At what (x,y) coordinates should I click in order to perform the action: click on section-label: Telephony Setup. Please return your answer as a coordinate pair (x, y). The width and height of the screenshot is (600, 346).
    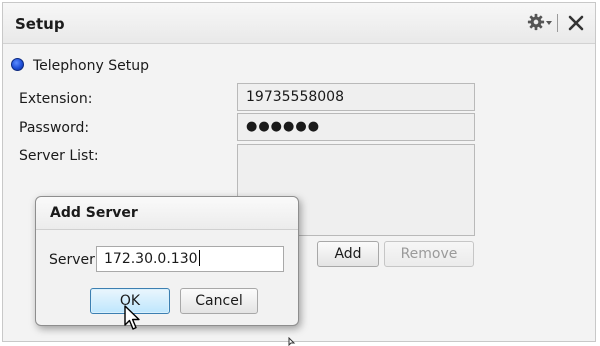
    Looking at the image, I should click on (91, 66).